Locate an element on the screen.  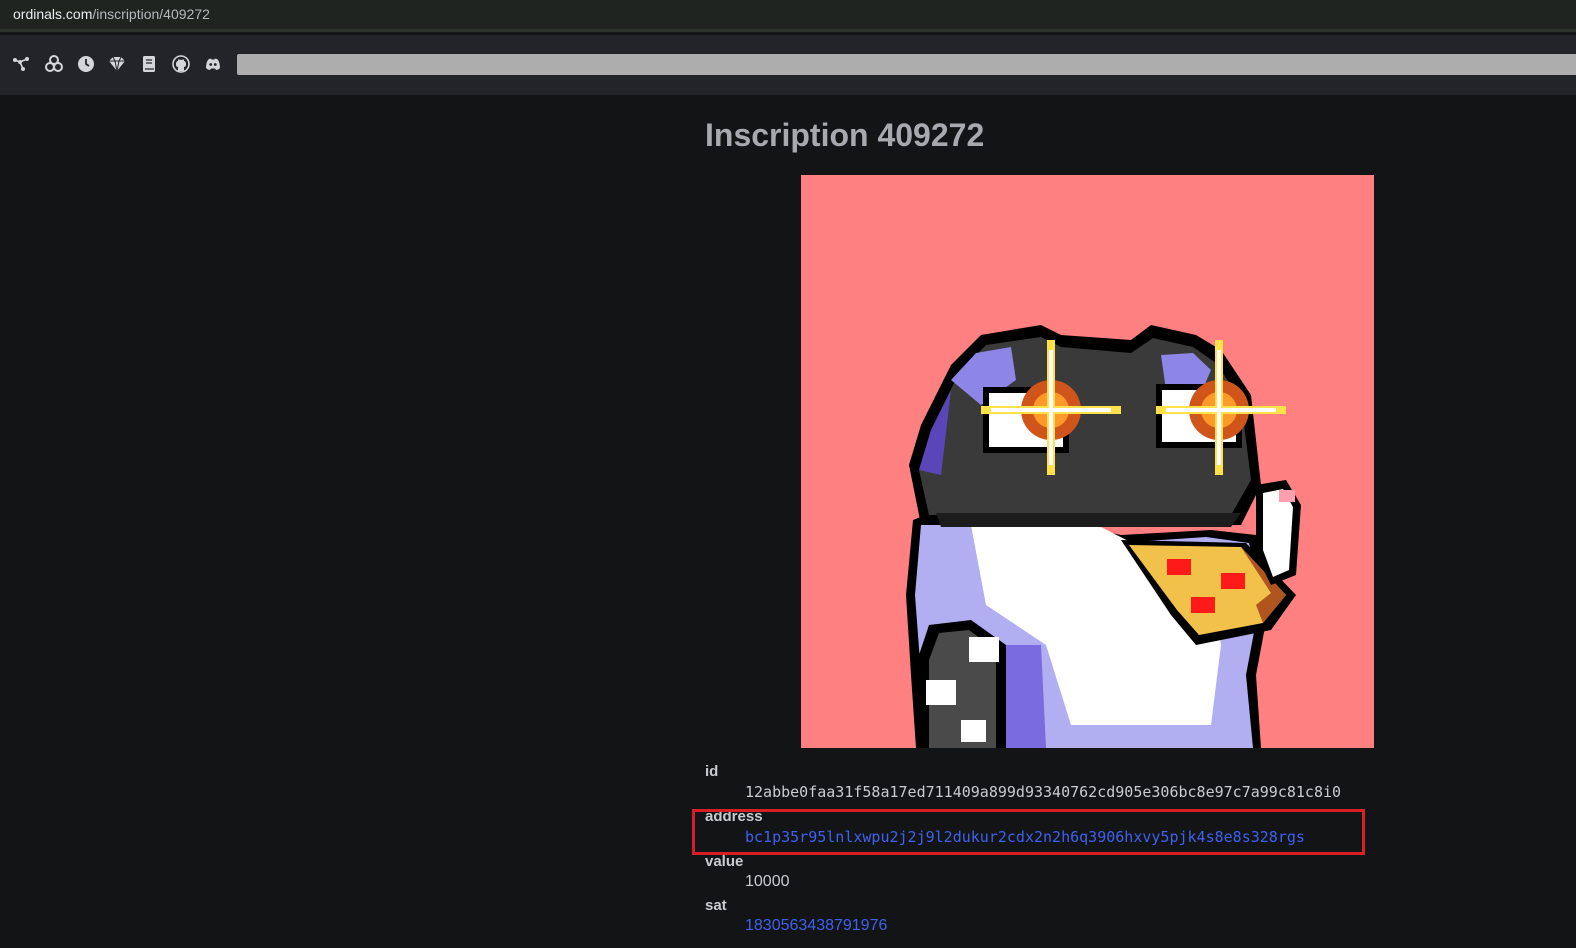
book-icon is located at coordinates (149, 64).